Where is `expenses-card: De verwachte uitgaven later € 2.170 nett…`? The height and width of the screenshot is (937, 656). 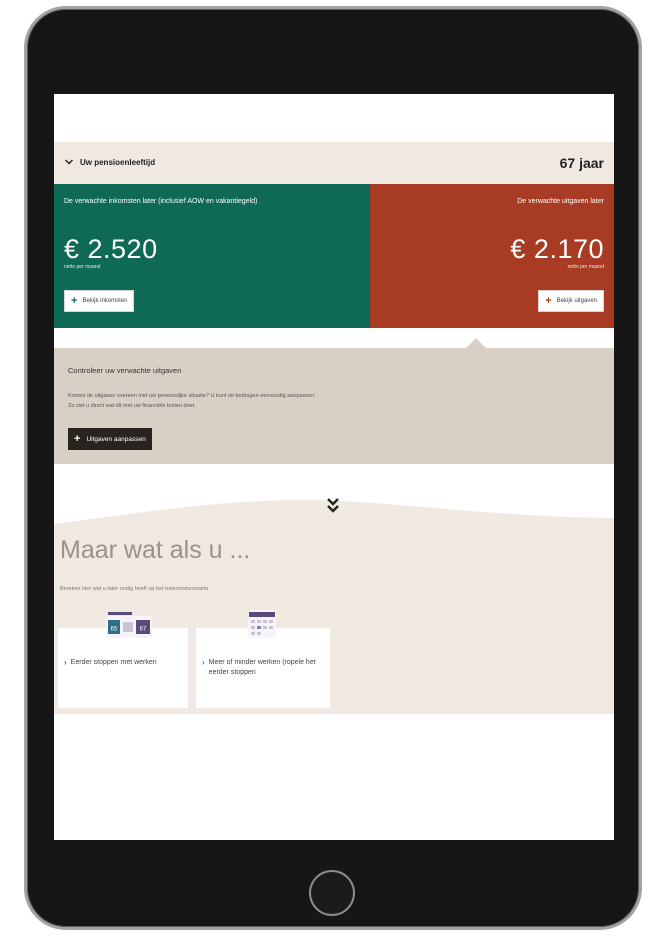 expenses-card: De verwachte uitgaven later € 2.170 nett… is located at coordinates (492, 256).